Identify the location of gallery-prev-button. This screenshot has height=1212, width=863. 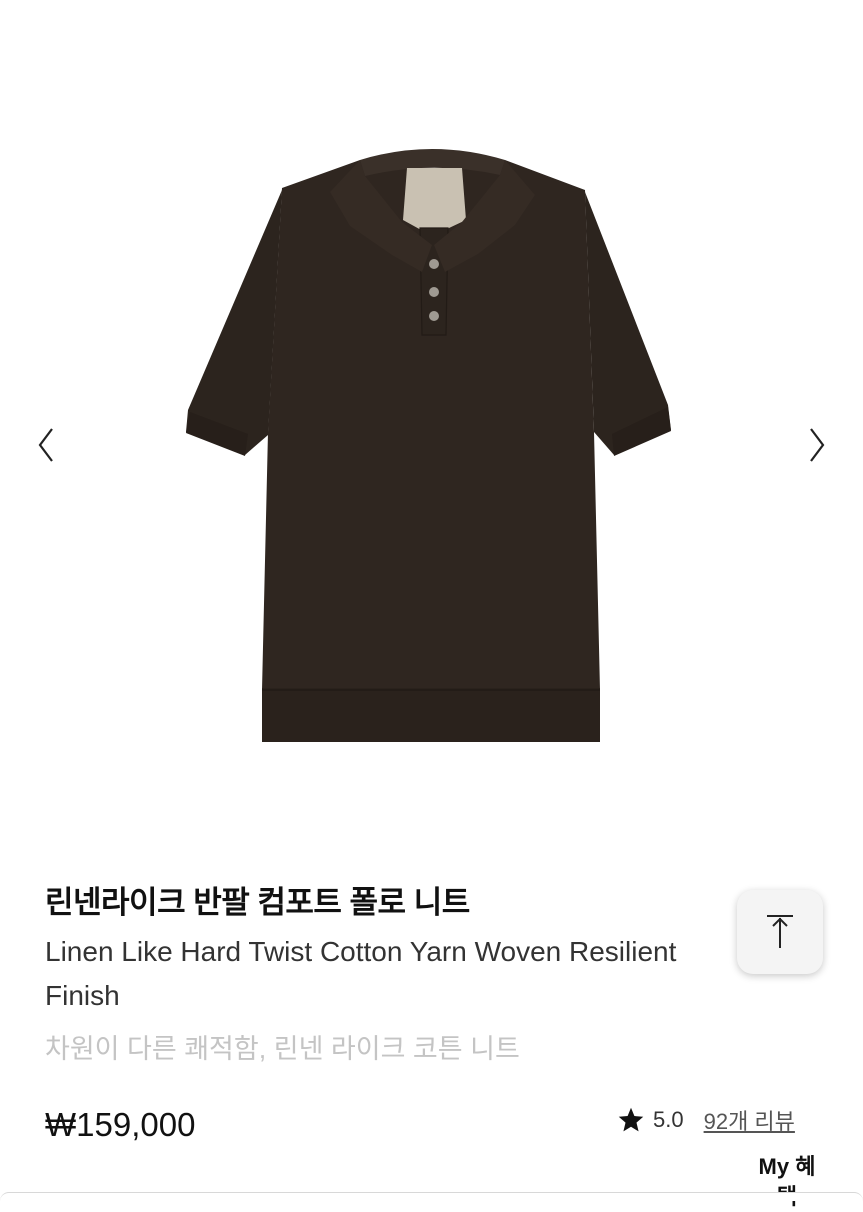
(46, 445).